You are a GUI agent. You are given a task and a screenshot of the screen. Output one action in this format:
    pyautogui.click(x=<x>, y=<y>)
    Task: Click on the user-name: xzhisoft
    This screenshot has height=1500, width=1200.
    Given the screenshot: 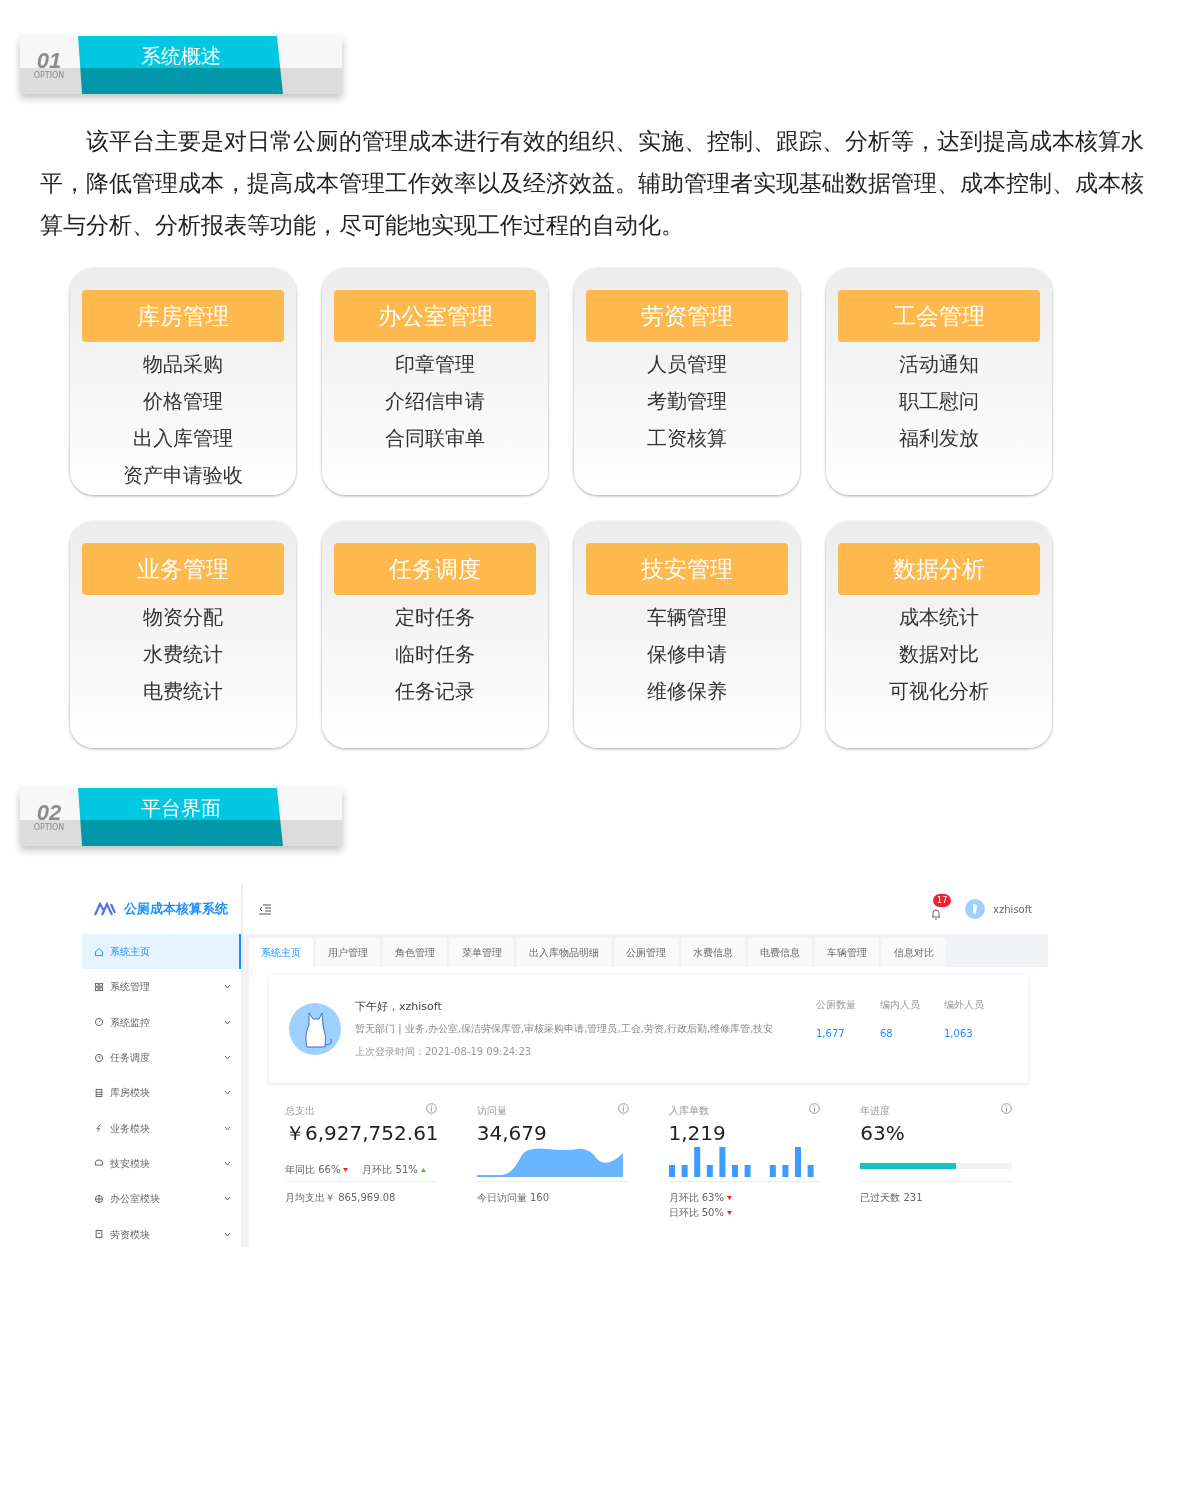 What is the action you would take?
    pyautogui.click(x=1012, y=909)
    